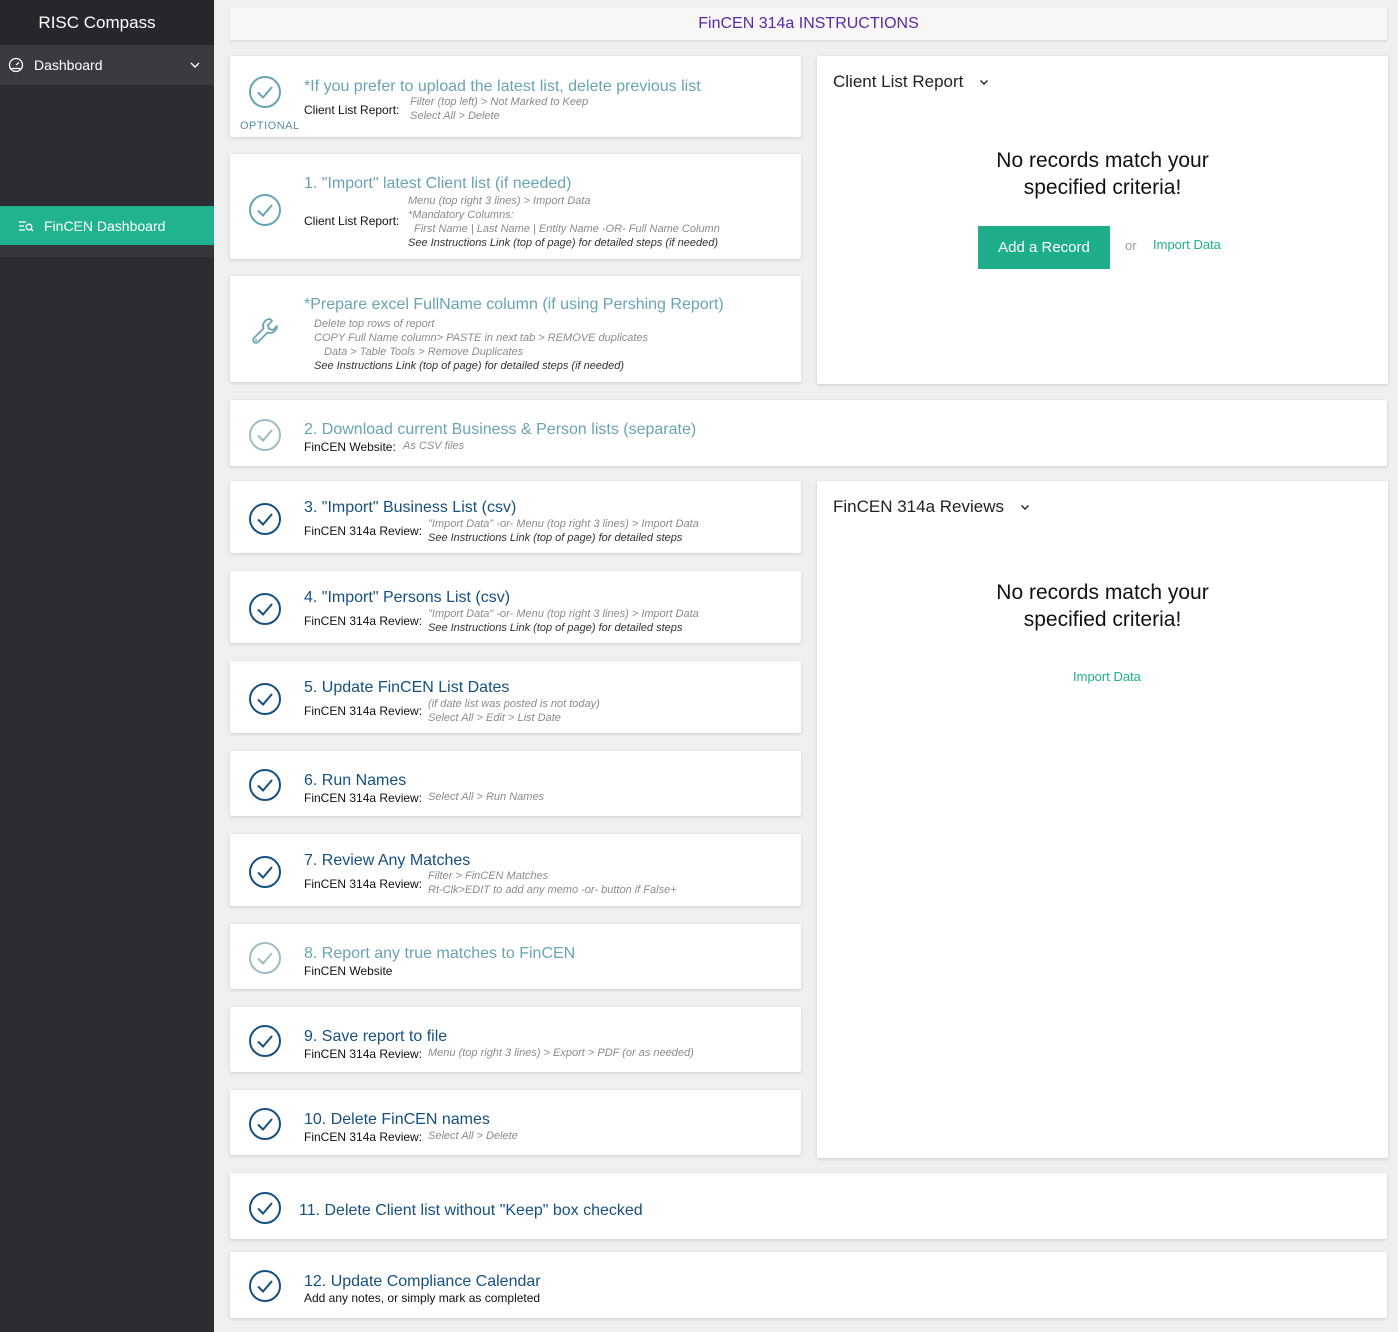 Image resolution: width=1398 pixels, height=1332 pixels. I want to click on dashboard-gauge-icon, so click(16, 65).